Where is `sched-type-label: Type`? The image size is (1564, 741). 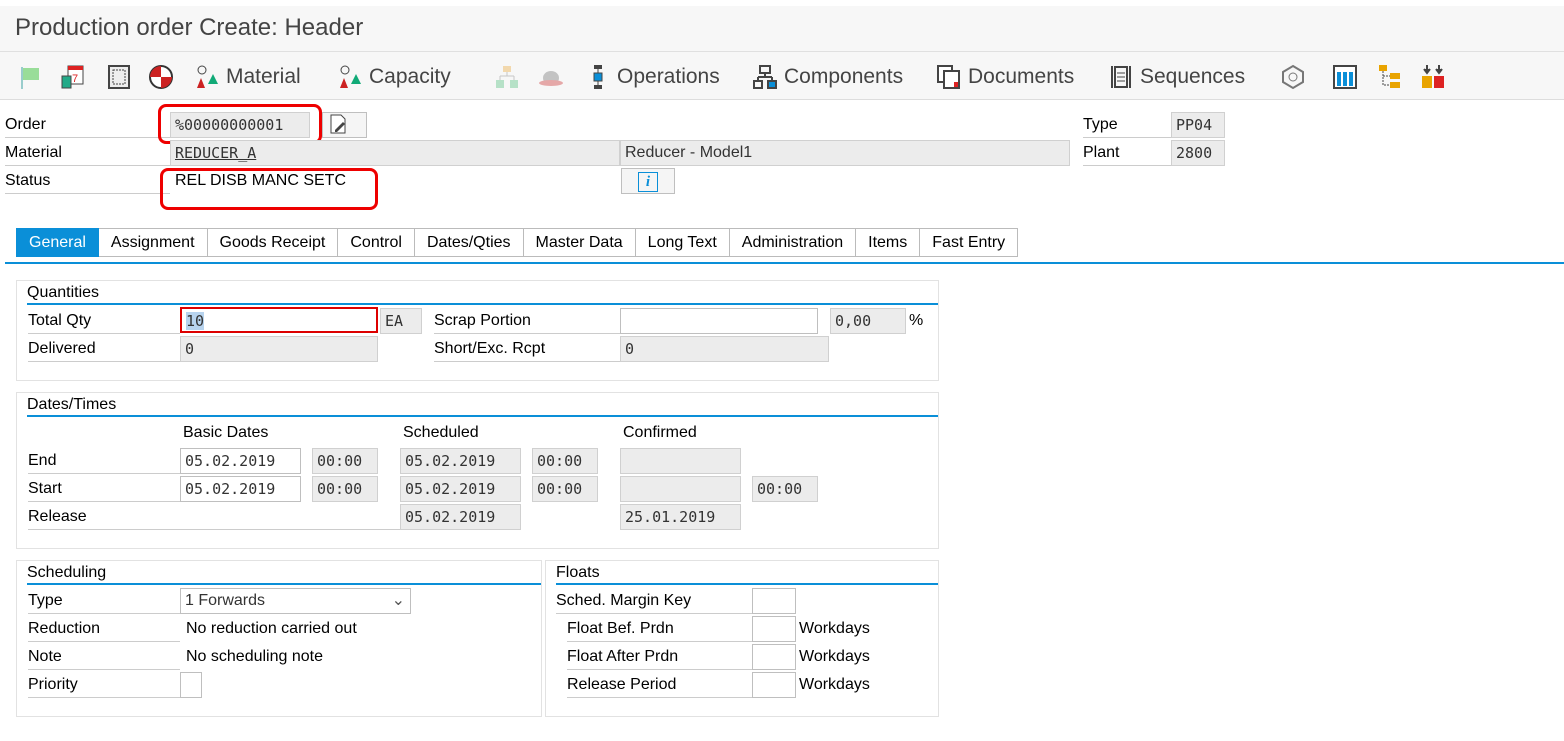
sched-type-label: Type is located at coordinates (104, 601).